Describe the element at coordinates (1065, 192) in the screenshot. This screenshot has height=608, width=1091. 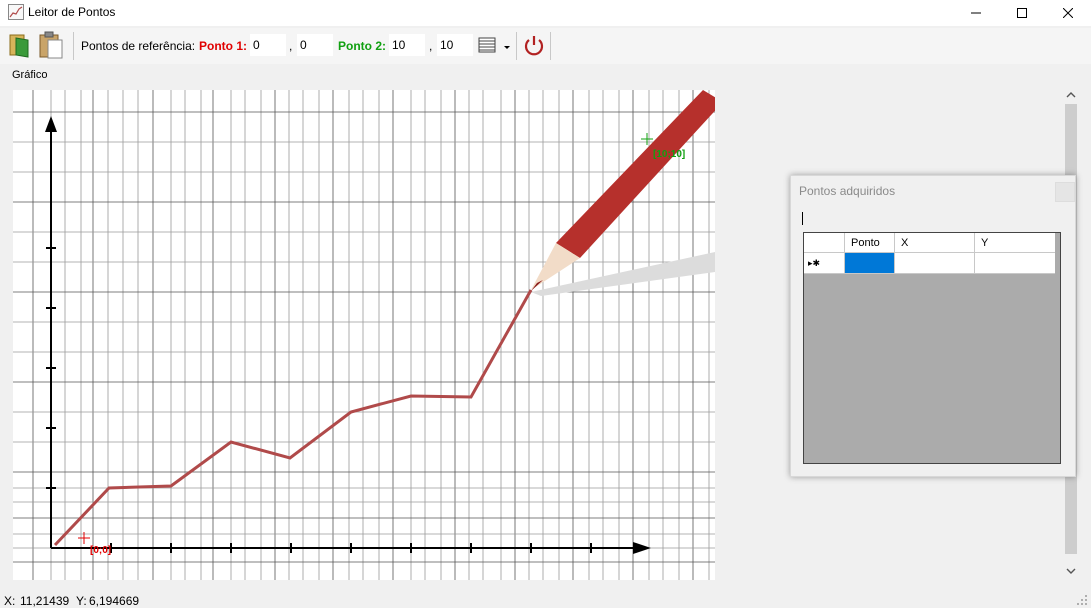
I see `panel-close-button` at that location.